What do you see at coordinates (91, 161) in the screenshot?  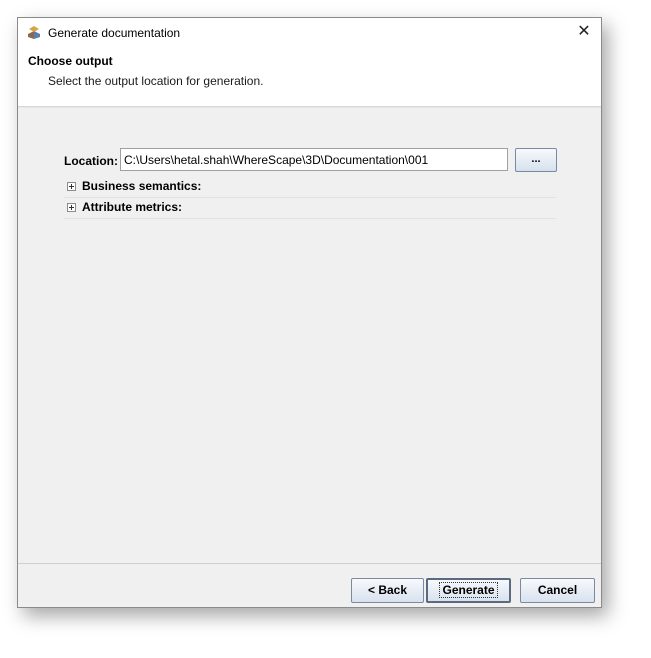 I see `location-label: Location:` at bounding box center [91, 161].